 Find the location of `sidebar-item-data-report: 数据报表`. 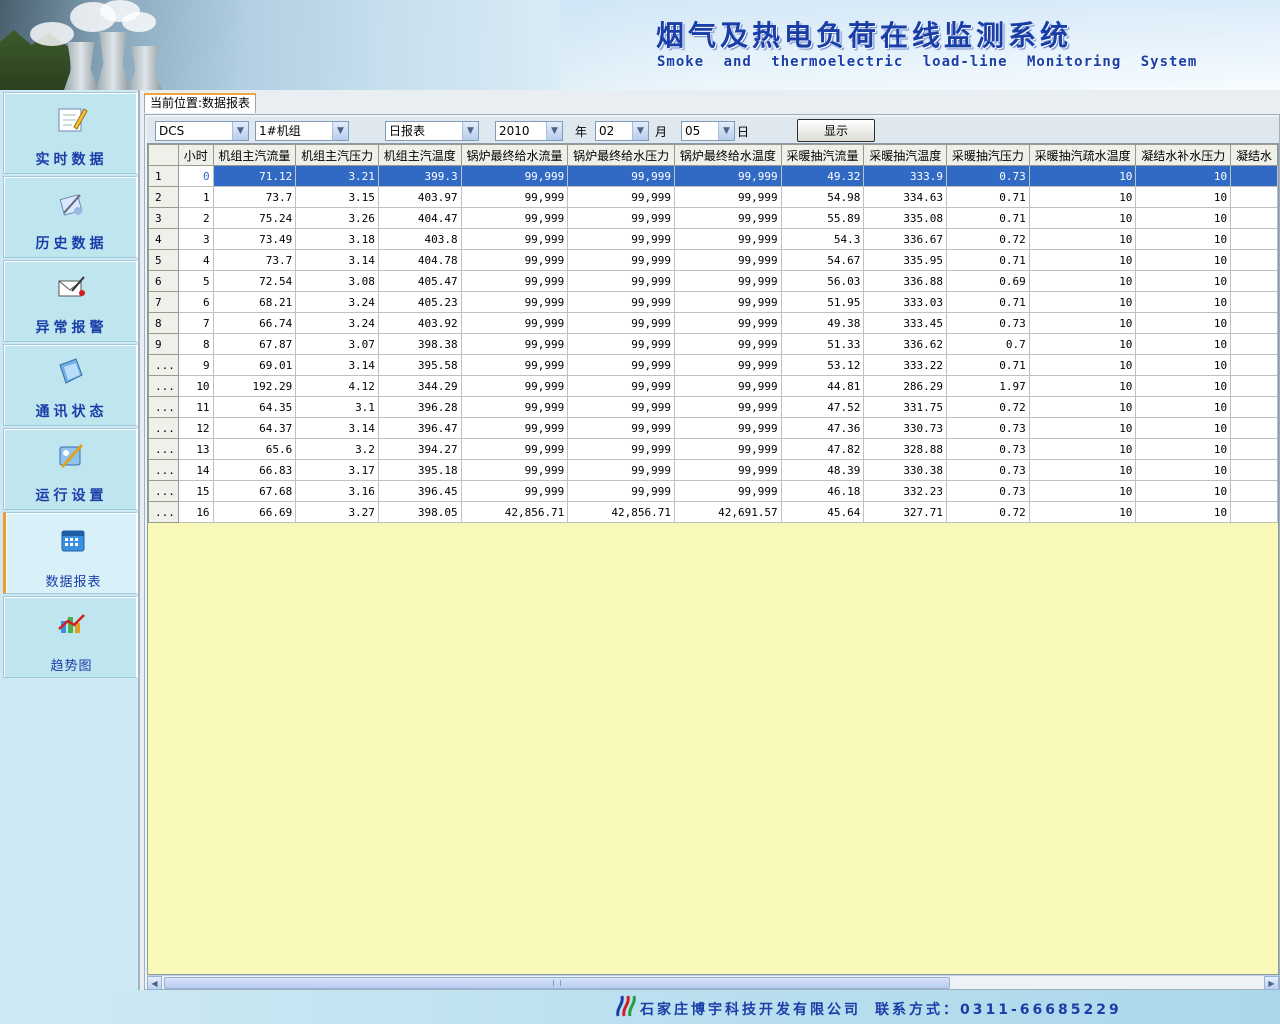

sidebar-item-data-report: 数据报表 is located at coordinates (70, 553).